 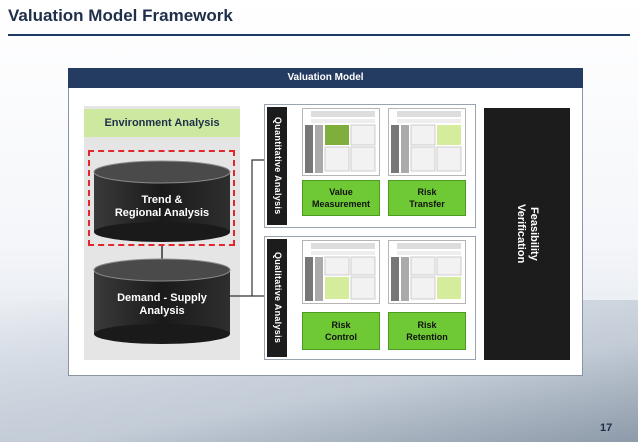 What do you see at coordinates (341, 272) in the screenshot?
I see `qual-thumbnail-left` at bounding box center [341, 272].